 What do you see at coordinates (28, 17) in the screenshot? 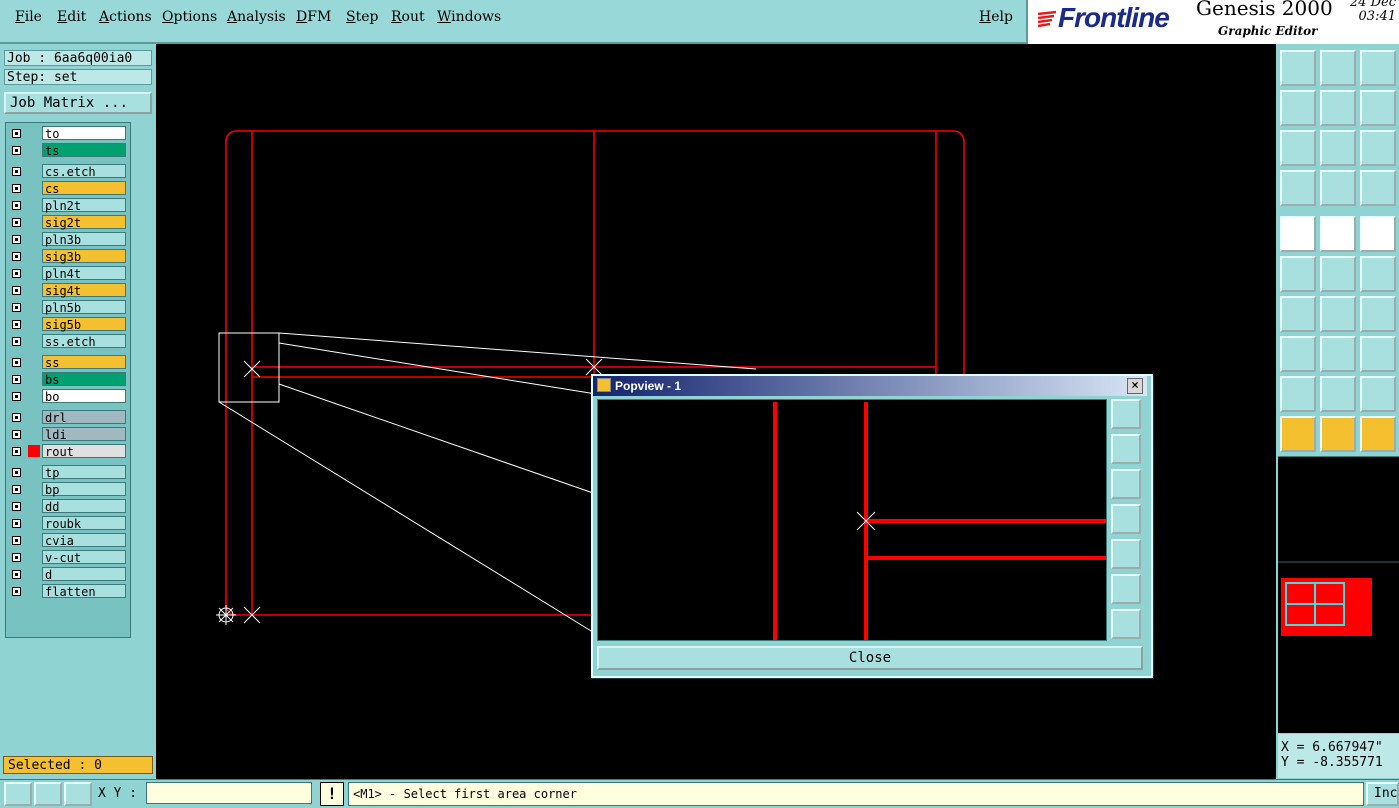
I see `menu-file: File` at bounding box center [28, 17].